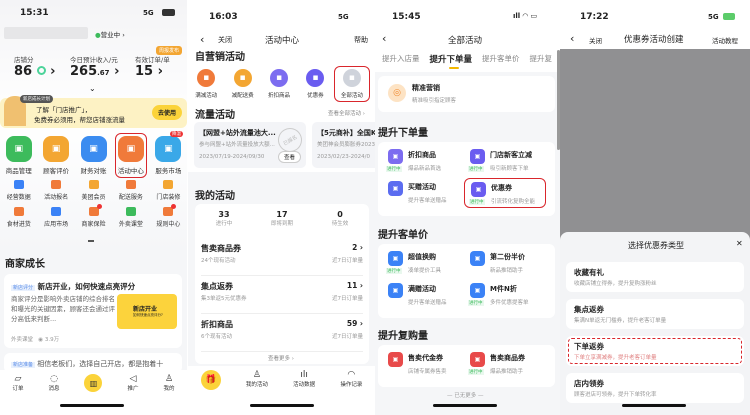  Describe the element at coordinates (93, 190) in the screenshot. I see `tool-item: 美团会员` at that location.